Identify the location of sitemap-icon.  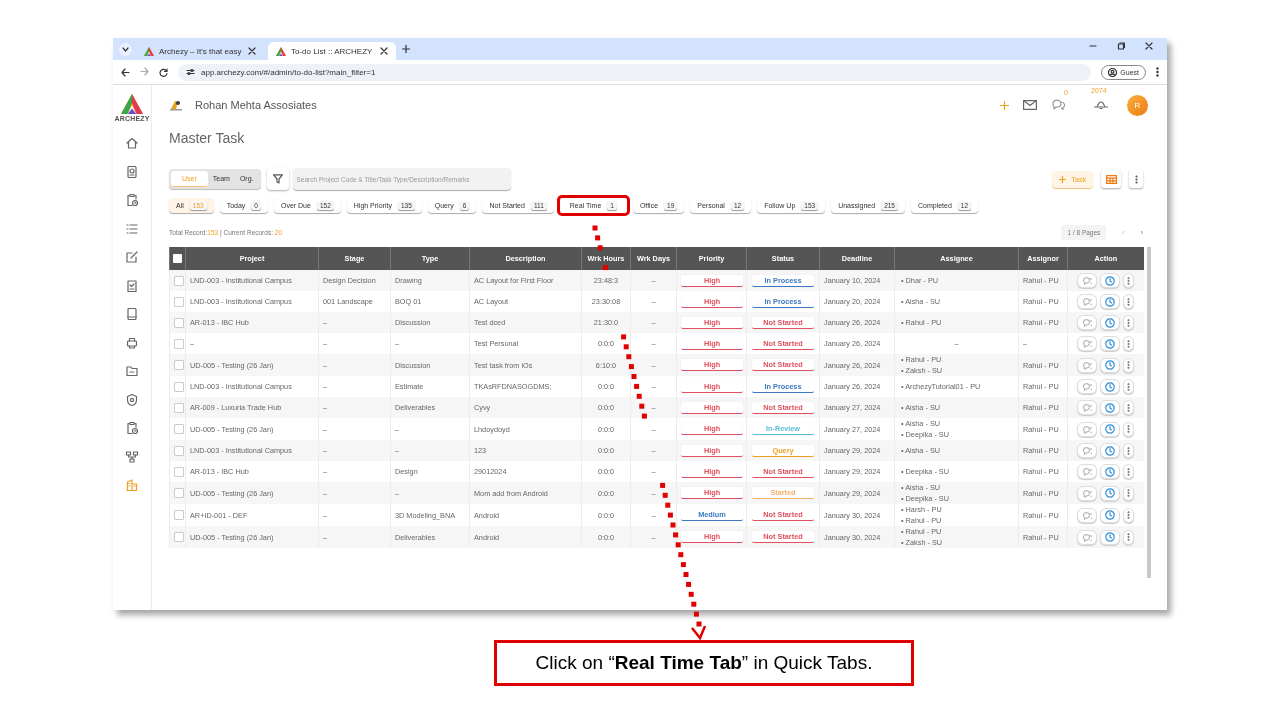
(132, 456).